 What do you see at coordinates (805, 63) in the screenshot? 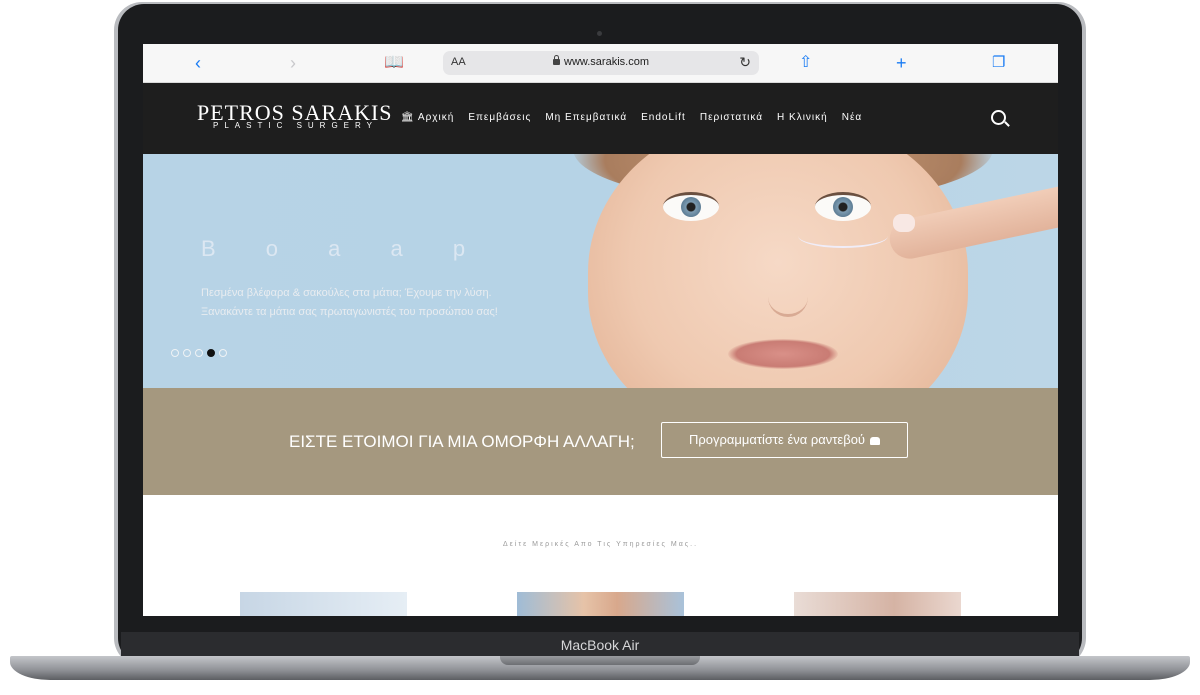
I see `share-icon: ⇧` at bounding box center [805, 63].